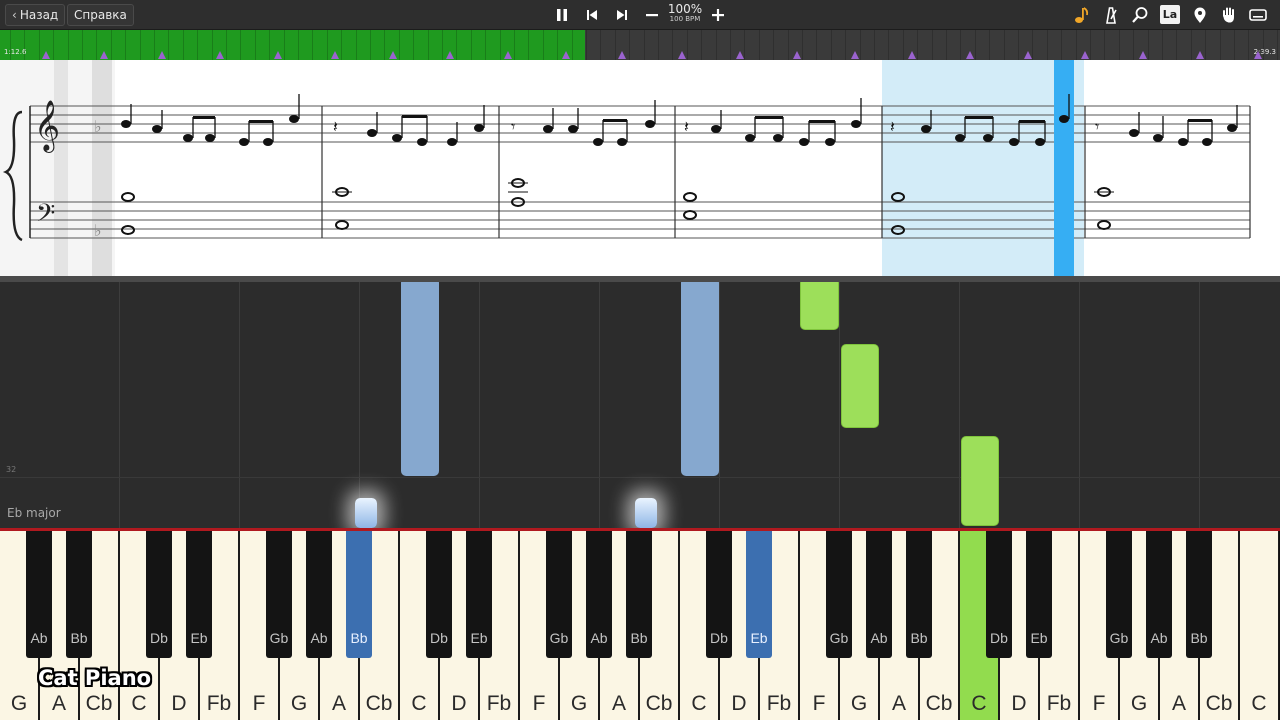  Describe the element at coordinates (1111, 15) in the screenshot. I see `metronome-icon` at that location.